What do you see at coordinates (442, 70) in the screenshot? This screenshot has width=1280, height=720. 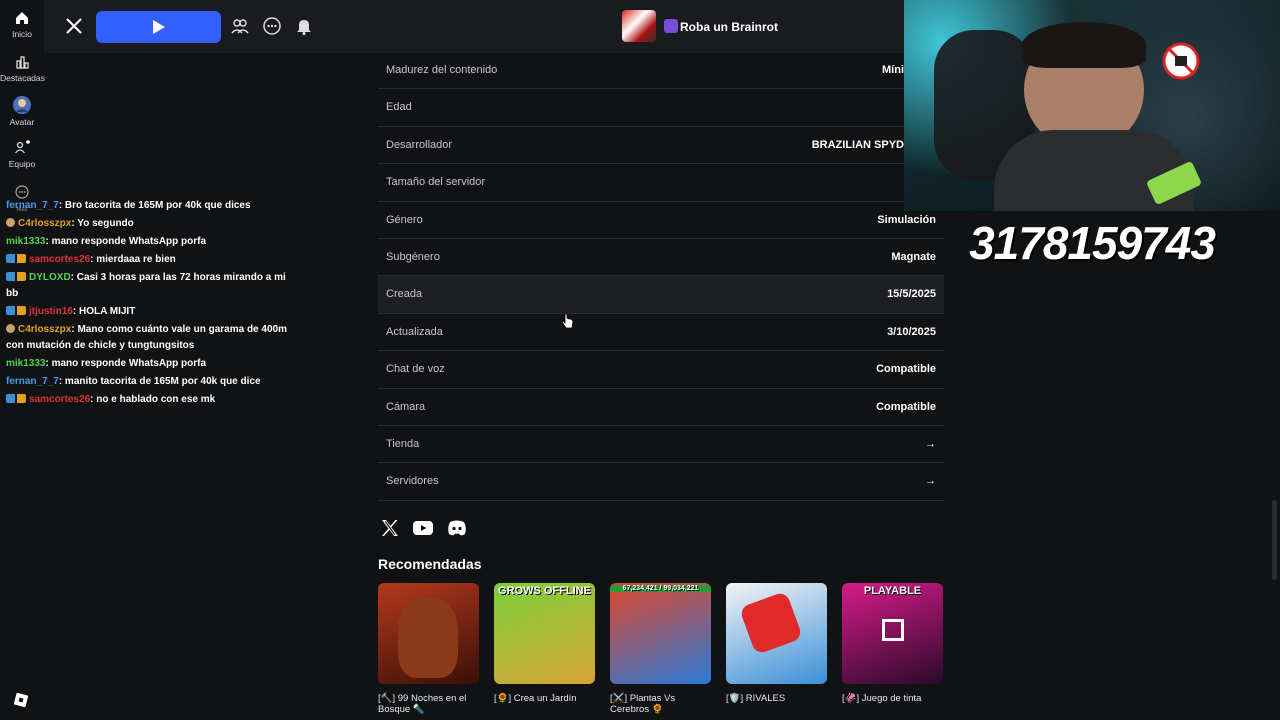 I see `info-label: Madurez del contenido` at bounding box center [442, 70].